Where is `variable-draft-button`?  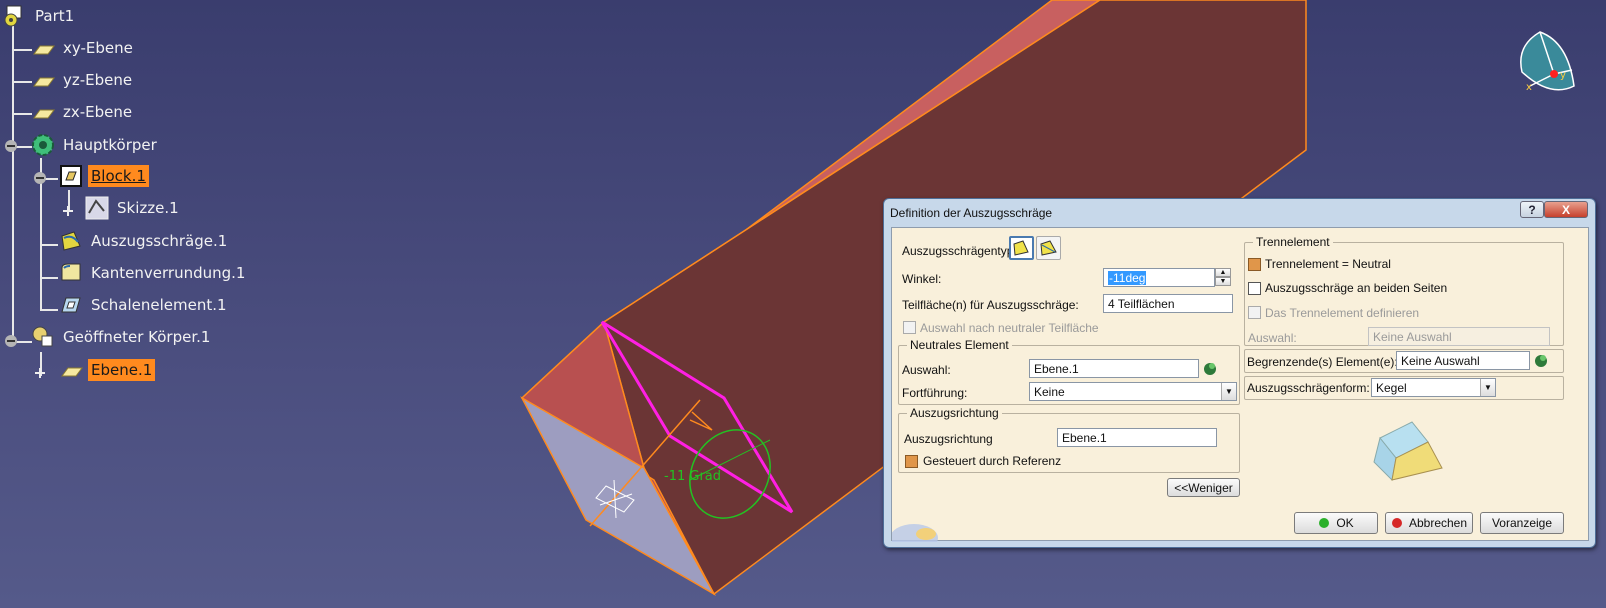
variable-draft-button is located at coordinates (1048, 248).